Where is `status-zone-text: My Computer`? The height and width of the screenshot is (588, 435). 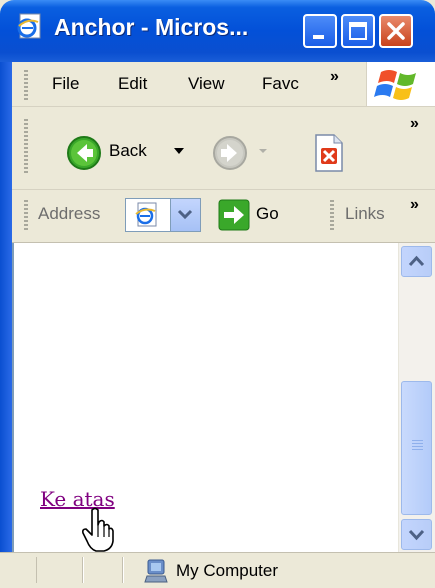
status-zone-text: My Computer is located at coordinates (227, 570).